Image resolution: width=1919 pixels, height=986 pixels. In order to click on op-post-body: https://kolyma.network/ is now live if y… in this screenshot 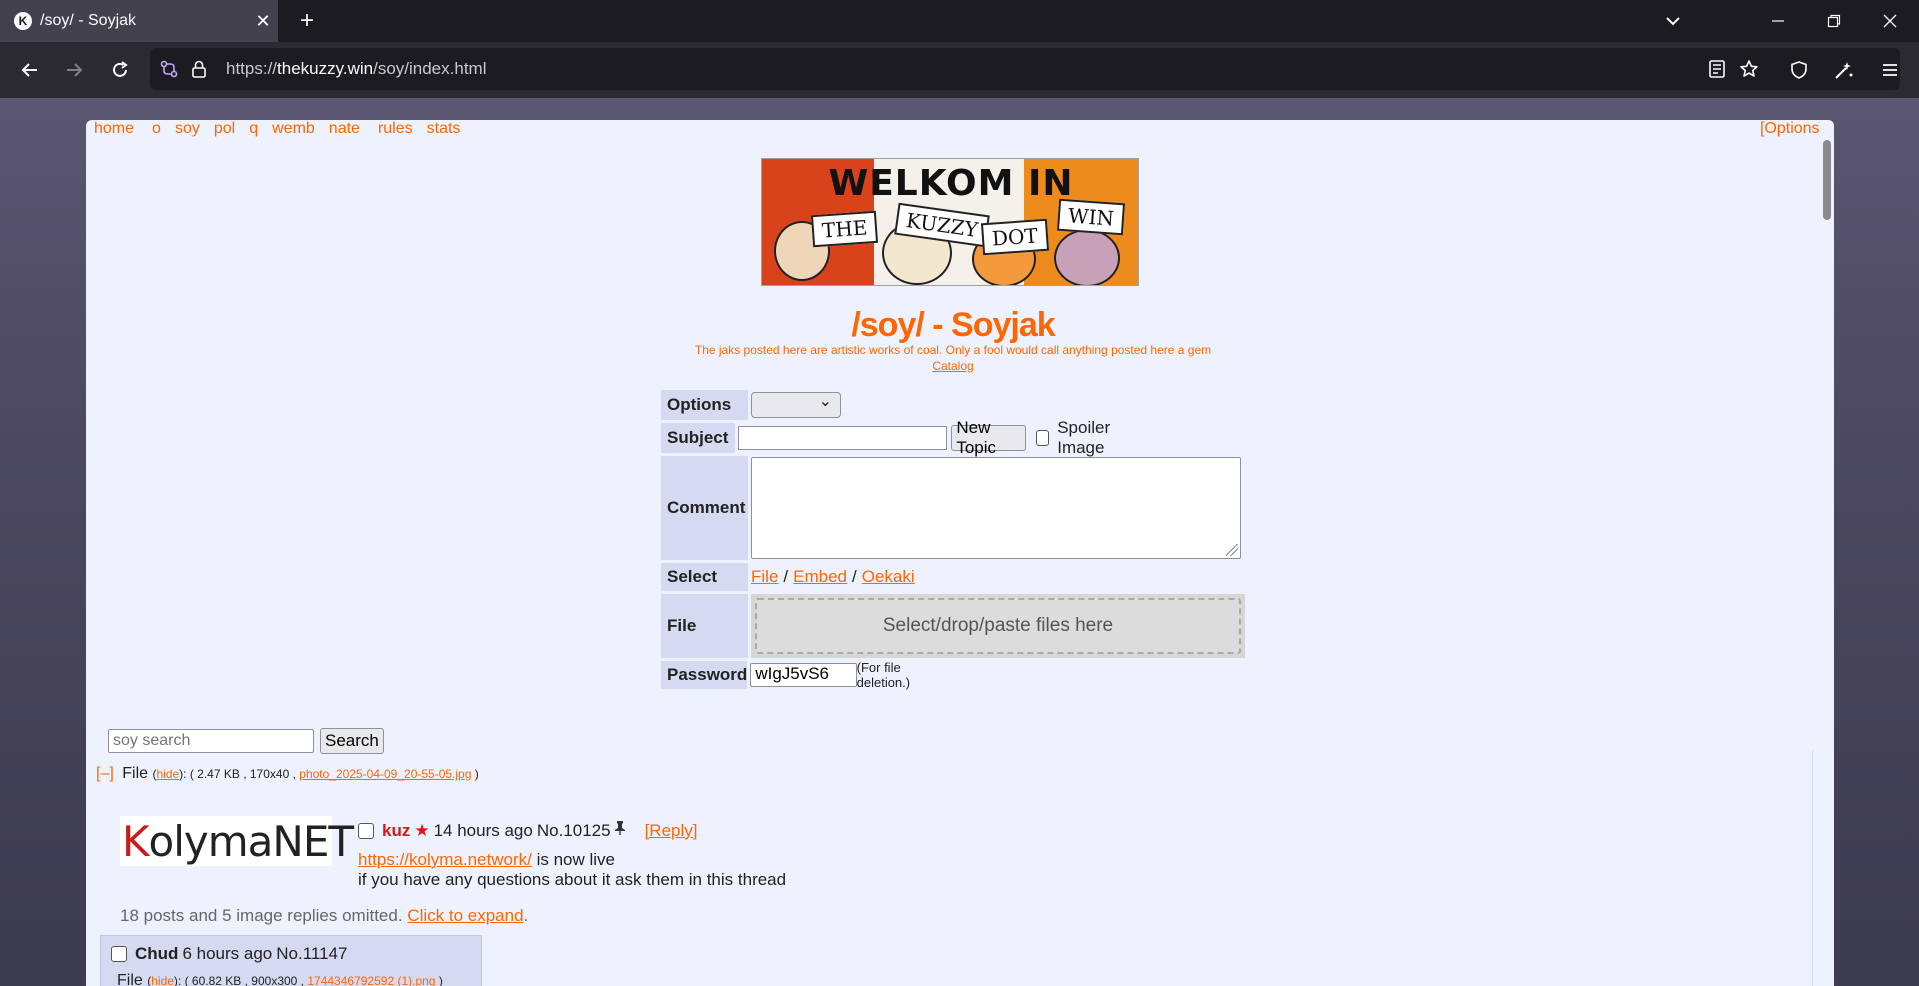, I will do `click(572, 869)`.